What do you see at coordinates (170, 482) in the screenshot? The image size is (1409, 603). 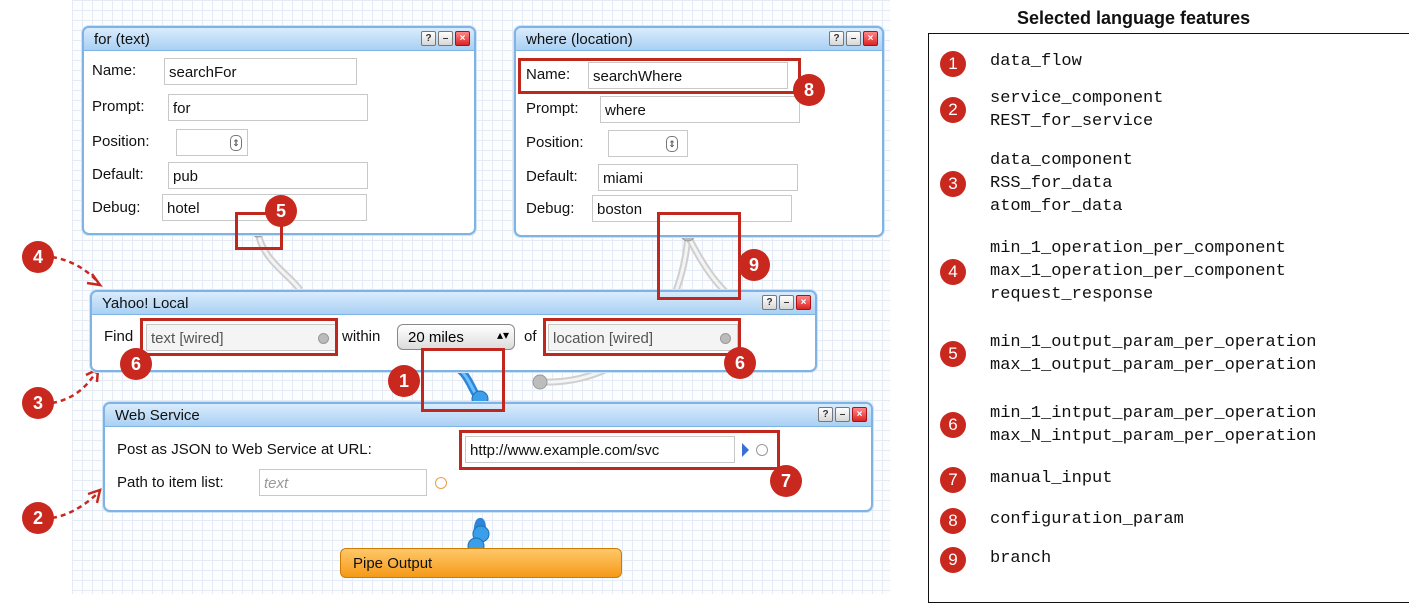 I see `path-label: Path to item list:` at bounding box center [170, 482].